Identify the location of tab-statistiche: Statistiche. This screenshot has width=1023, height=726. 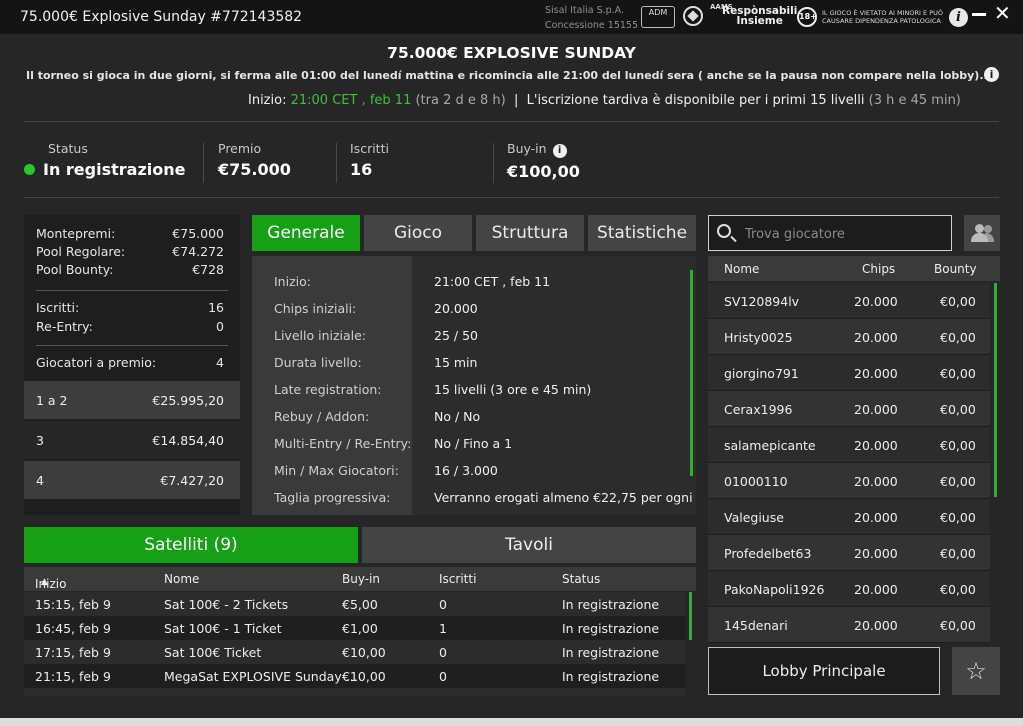
(642, 233).